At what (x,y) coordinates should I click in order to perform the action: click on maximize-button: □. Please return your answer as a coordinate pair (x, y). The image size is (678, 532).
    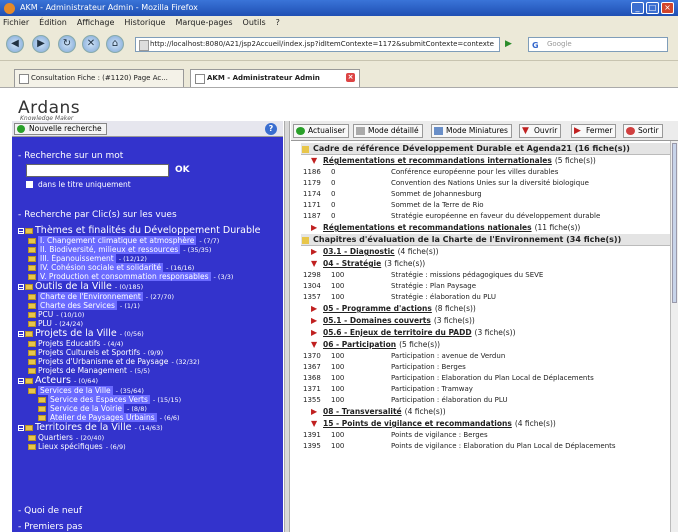
    Looking at the image, I should click on (652, 8).